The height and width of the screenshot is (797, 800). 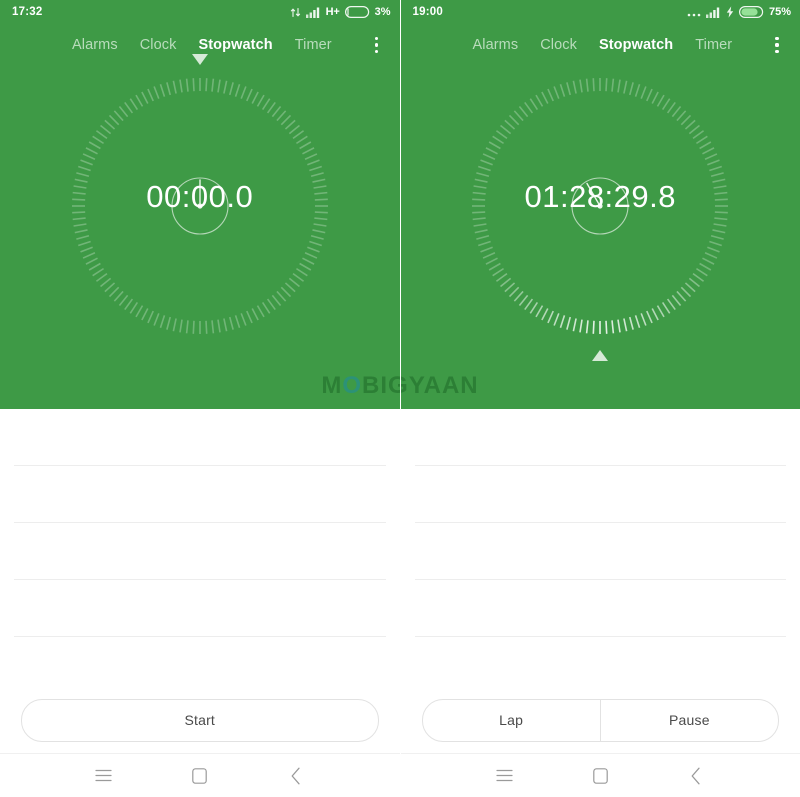 What do you see at coordinates (689, 720) in the screenshot?
I see `pause-button: Pause` at bounding box center [689, 720].